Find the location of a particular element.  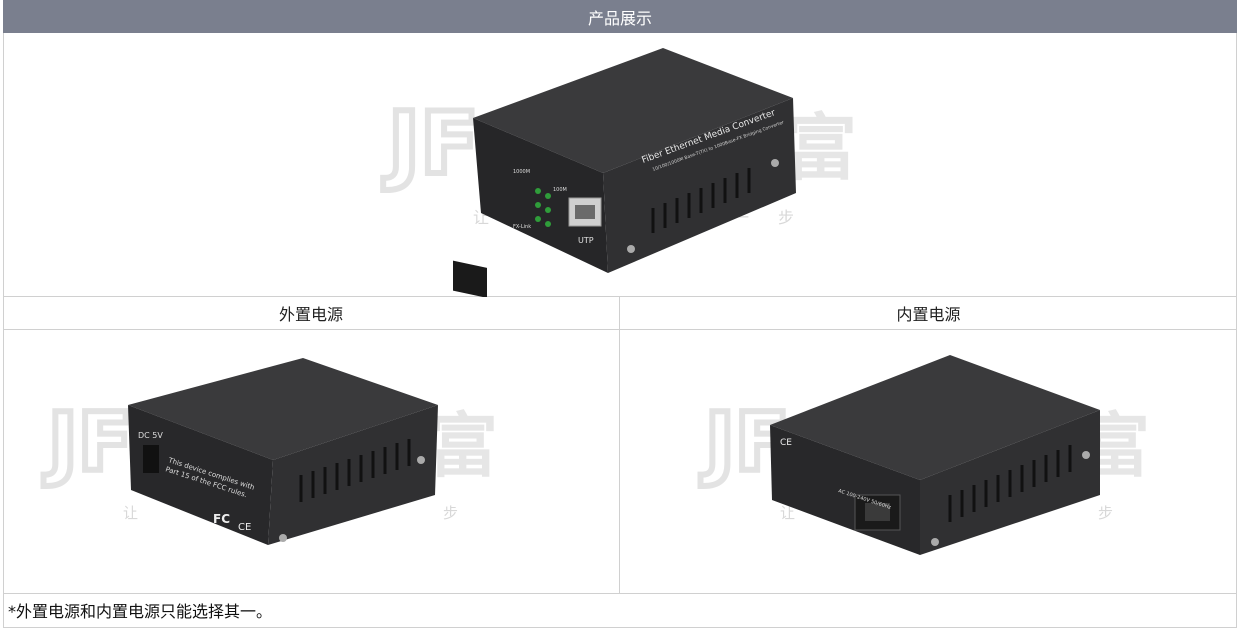

external-power-label: 外置电源 is located at coordinates (310, 314).